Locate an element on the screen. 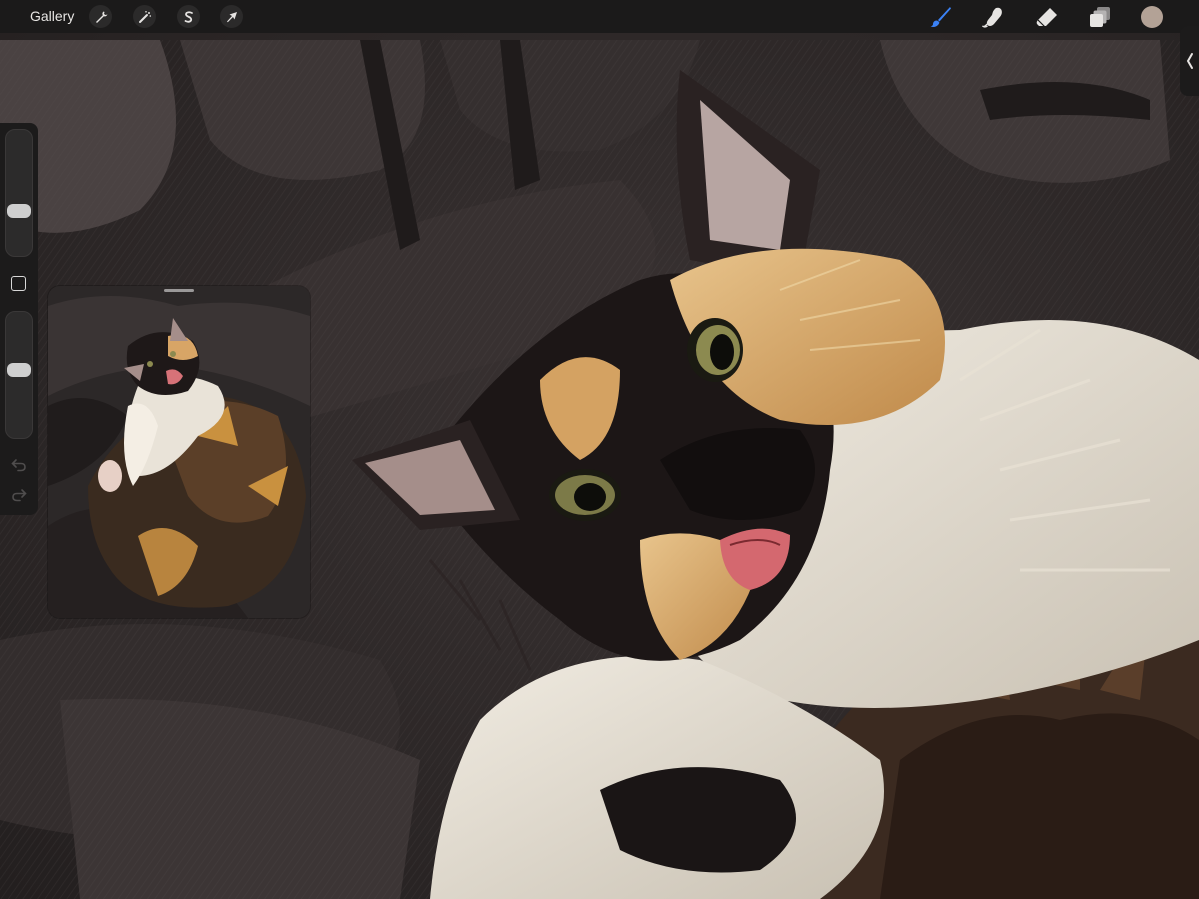  layers-icon is located at coordinates (1100, 17).